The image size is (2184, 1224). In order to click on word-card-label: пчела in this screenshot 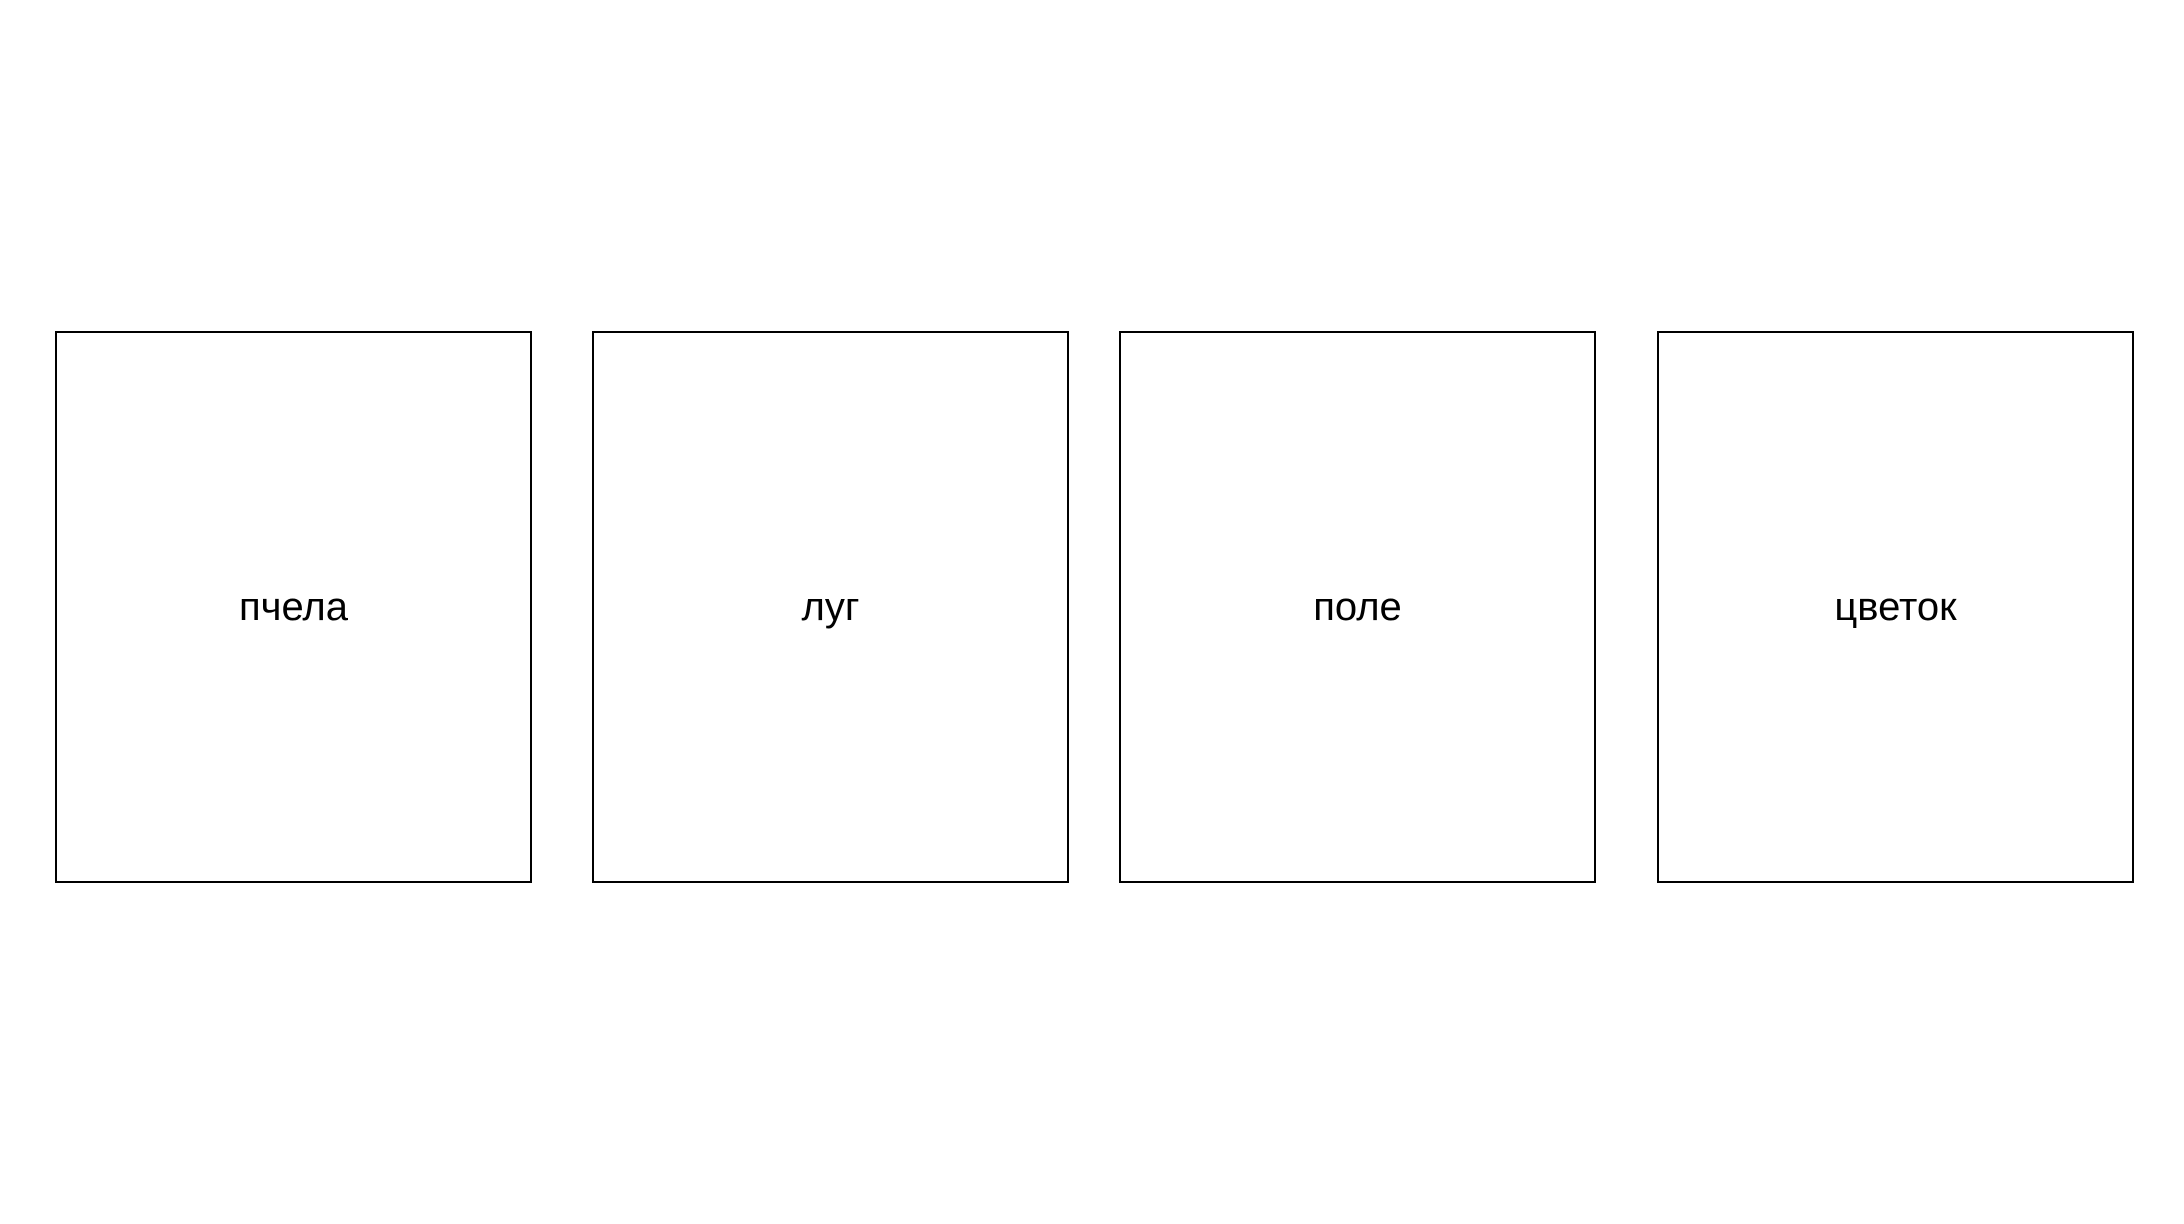, I will do `click(293, 607)`.